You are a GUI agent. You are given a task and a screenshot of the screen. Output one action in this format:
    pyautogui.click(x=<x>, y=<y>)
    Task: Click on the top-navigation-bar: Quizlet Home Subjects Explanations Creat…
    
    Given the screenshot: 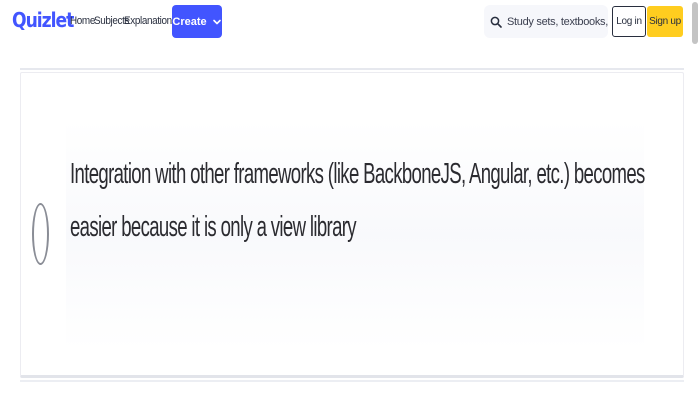 What is the action you would take?
    pyautogui.click(x=350, y=22)
    